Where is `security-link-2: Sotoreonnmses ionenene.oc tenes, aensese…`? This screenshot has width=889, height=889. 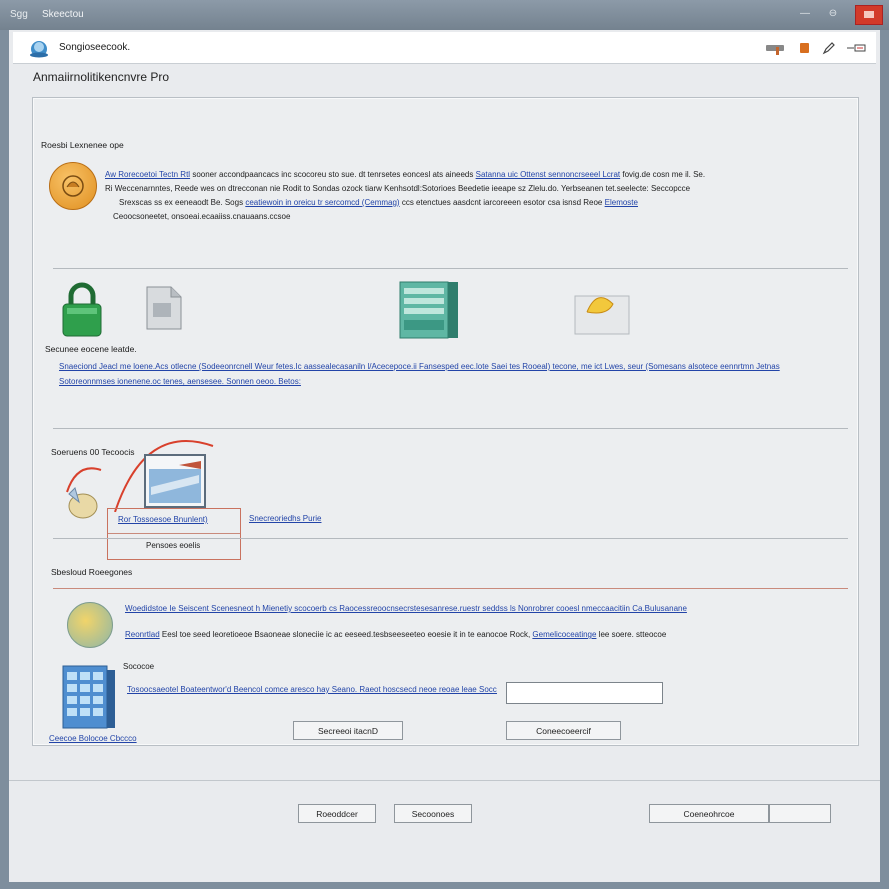
security-link-2: Sotoreonnmses ionenene.oc tenes, aensese… is located at coordinates (180, 381).